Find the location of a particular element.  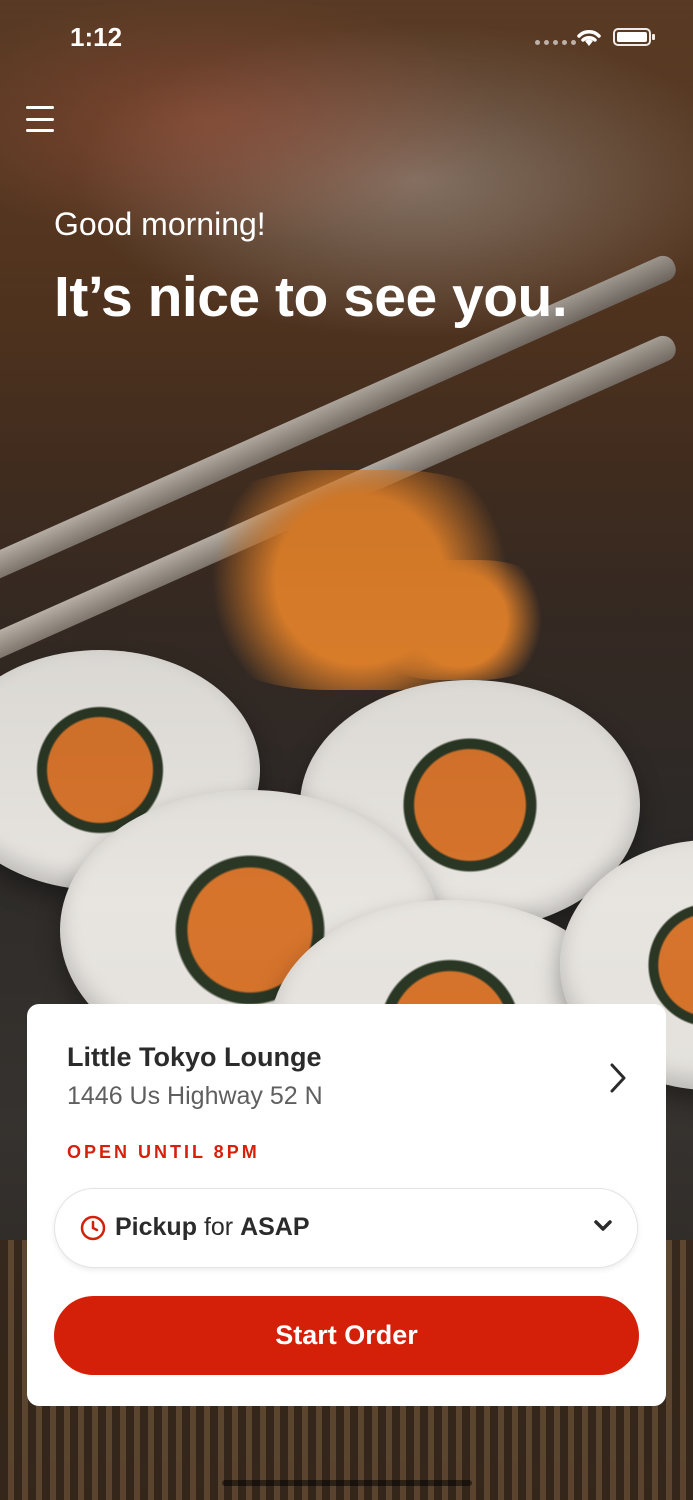

order-time: ASAP is located at coordinates (275, 1227).